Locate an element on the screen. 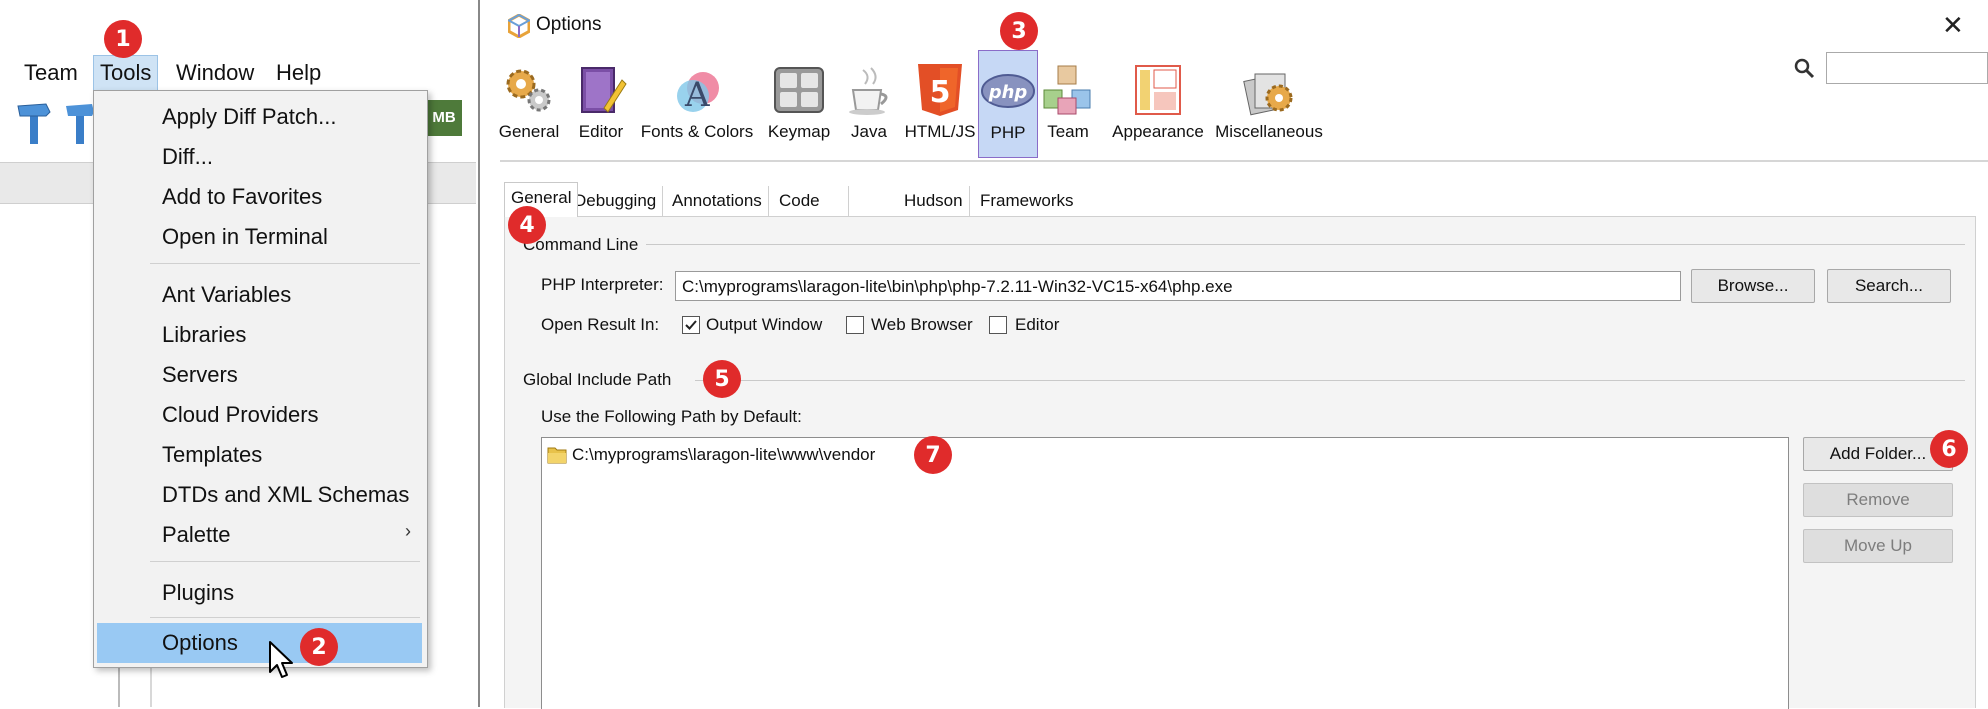 The height and width of the screenshot is (709, 1988). category-html-js: 5 HTML/JS is located at coordinates (940, 105).